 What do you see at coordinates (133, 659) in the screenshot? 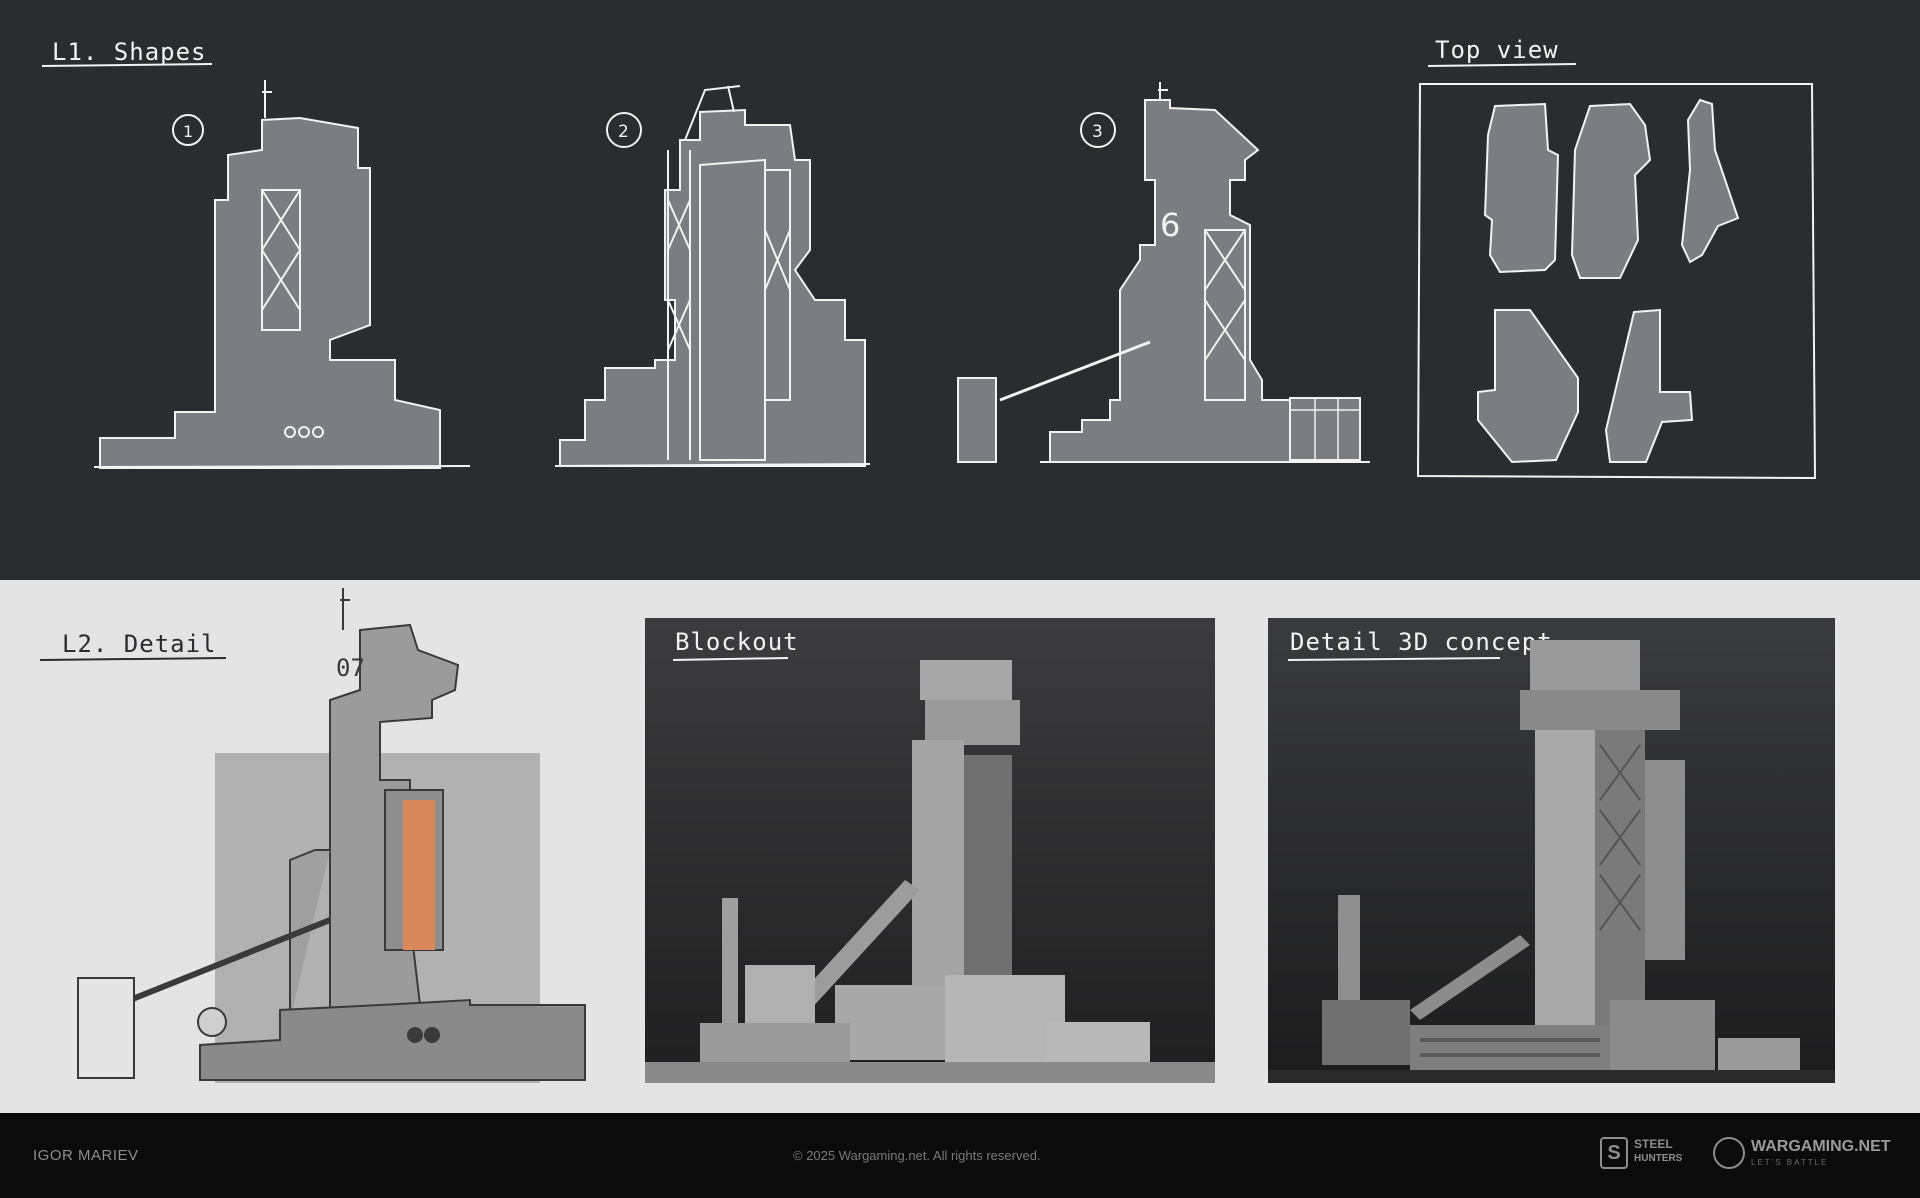
I see `detail-title-underline` at bounding box center [133, 659].